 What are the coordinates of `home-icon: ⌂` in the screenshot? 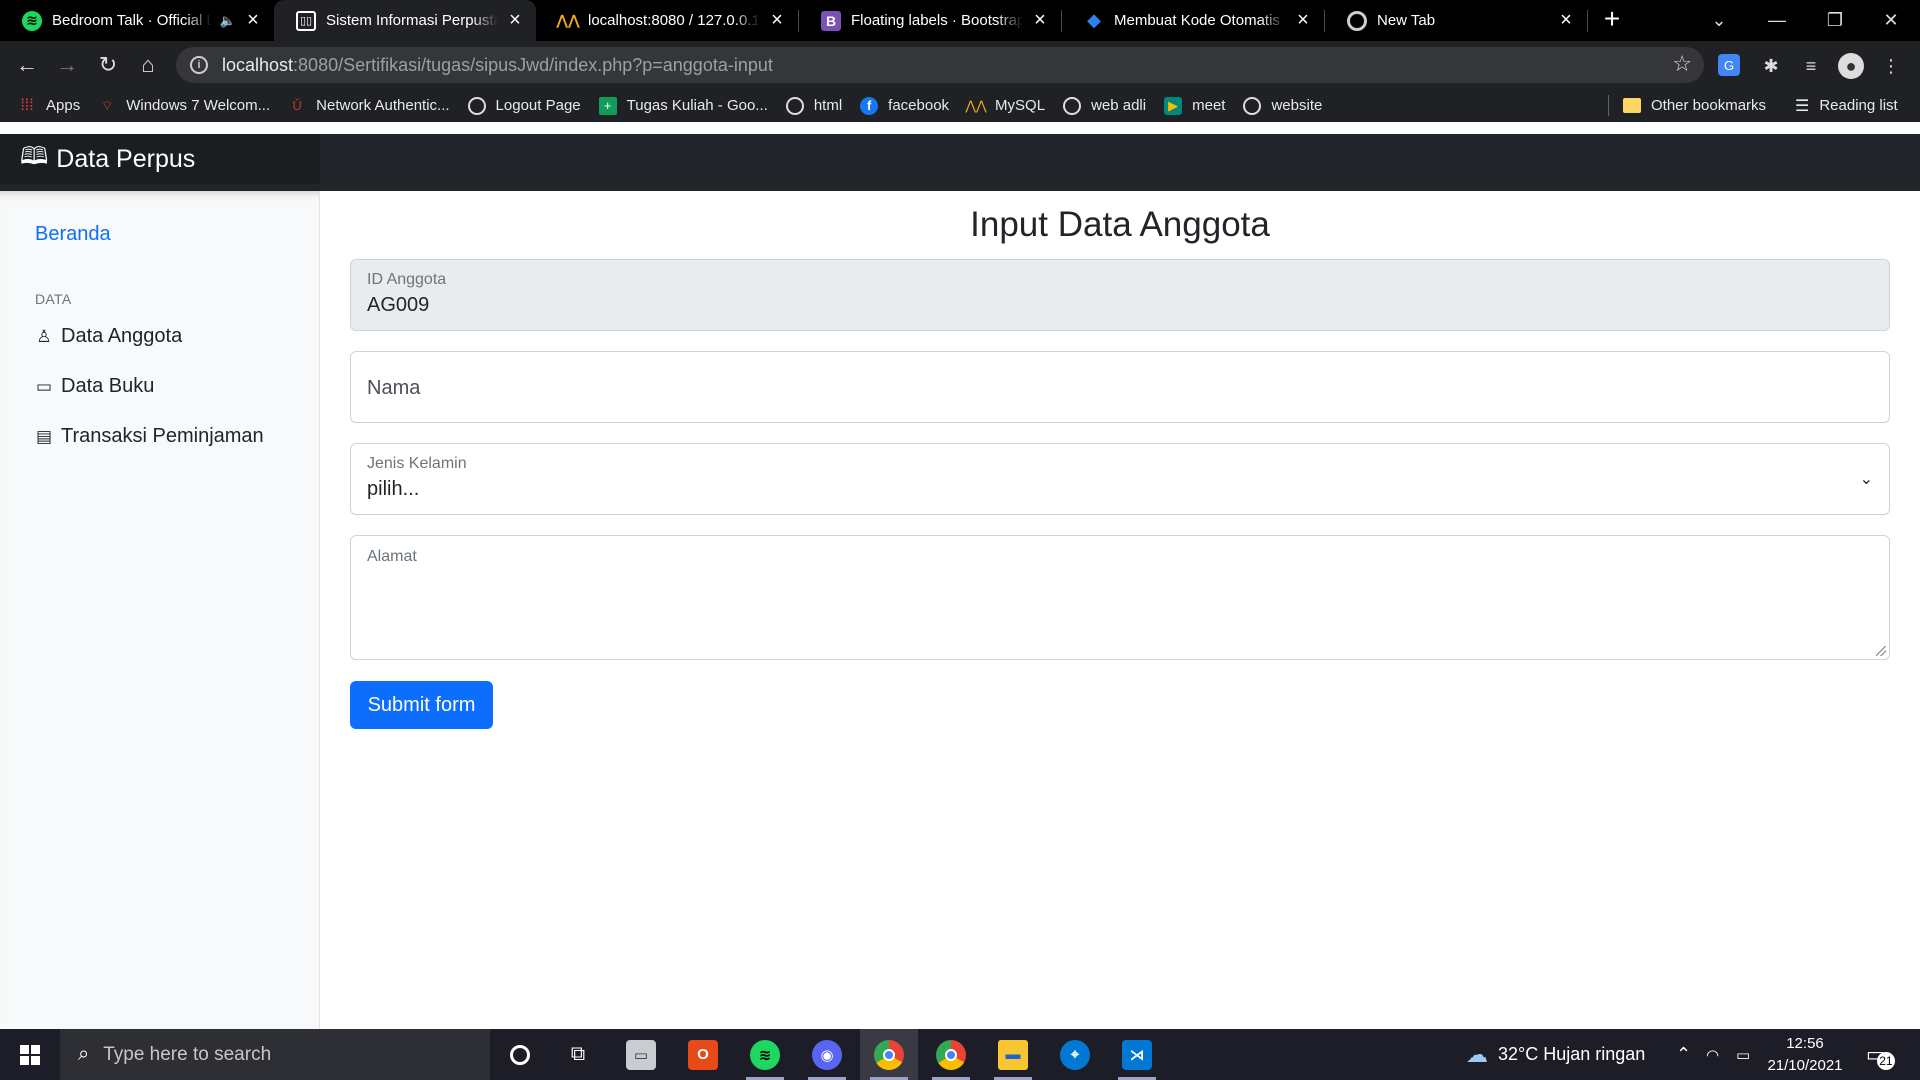 It's located at (148, 65).